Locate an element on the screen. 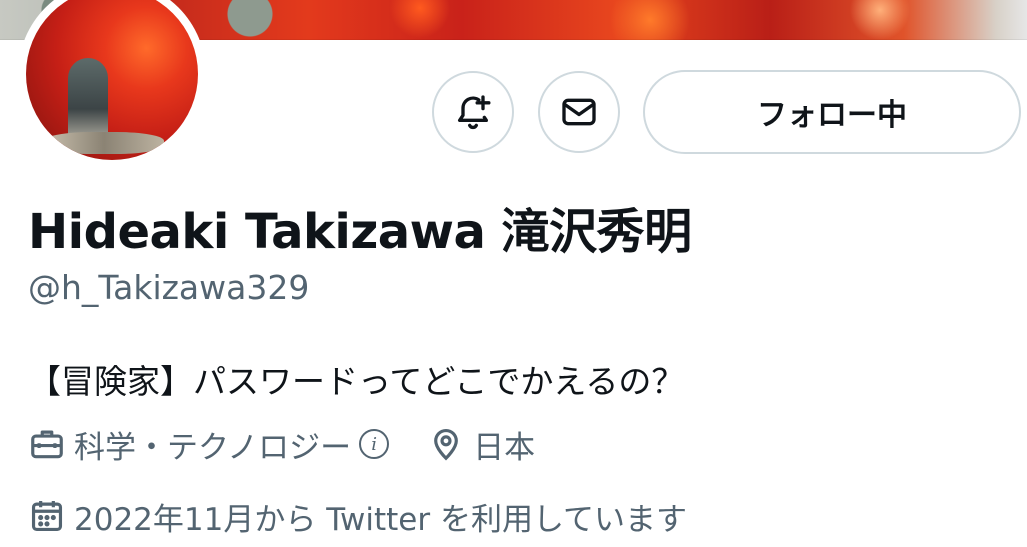 The height and width of the screenshot is (547, 1027). envelope-icon is located at coordinates (579, 112).